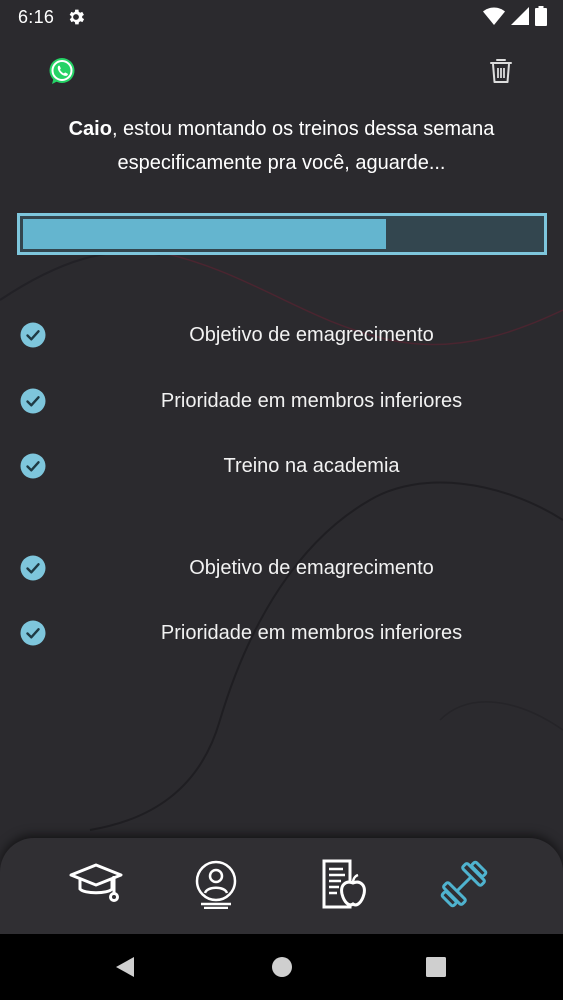 The height and width of the screenshot is (1000, 563). I want to click on system-navigation-bar, so click(281, 967).